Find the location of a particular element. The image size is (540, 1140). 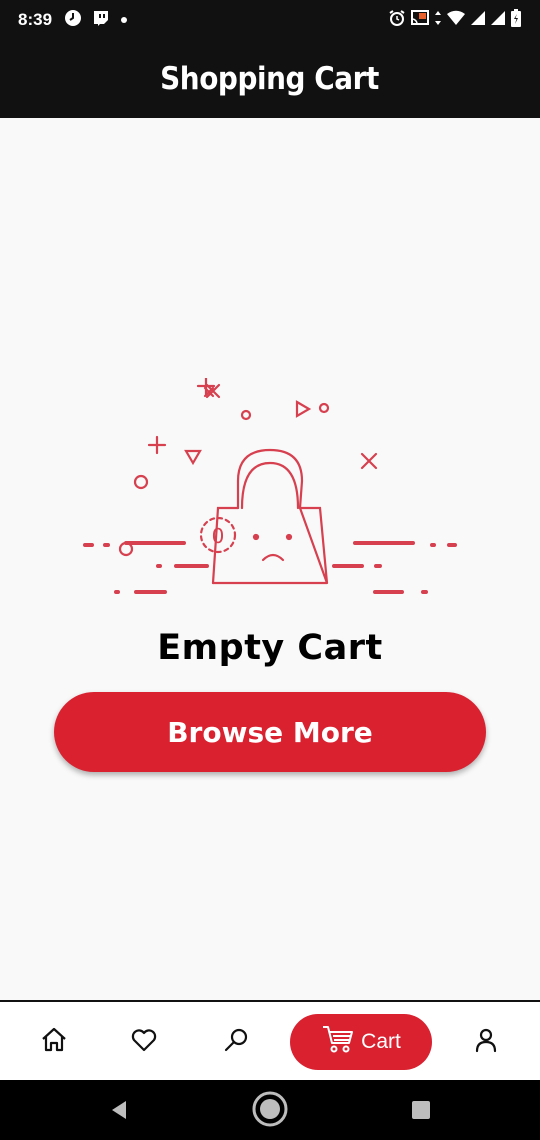

wifi-icon is located at coordinates (456, 20).